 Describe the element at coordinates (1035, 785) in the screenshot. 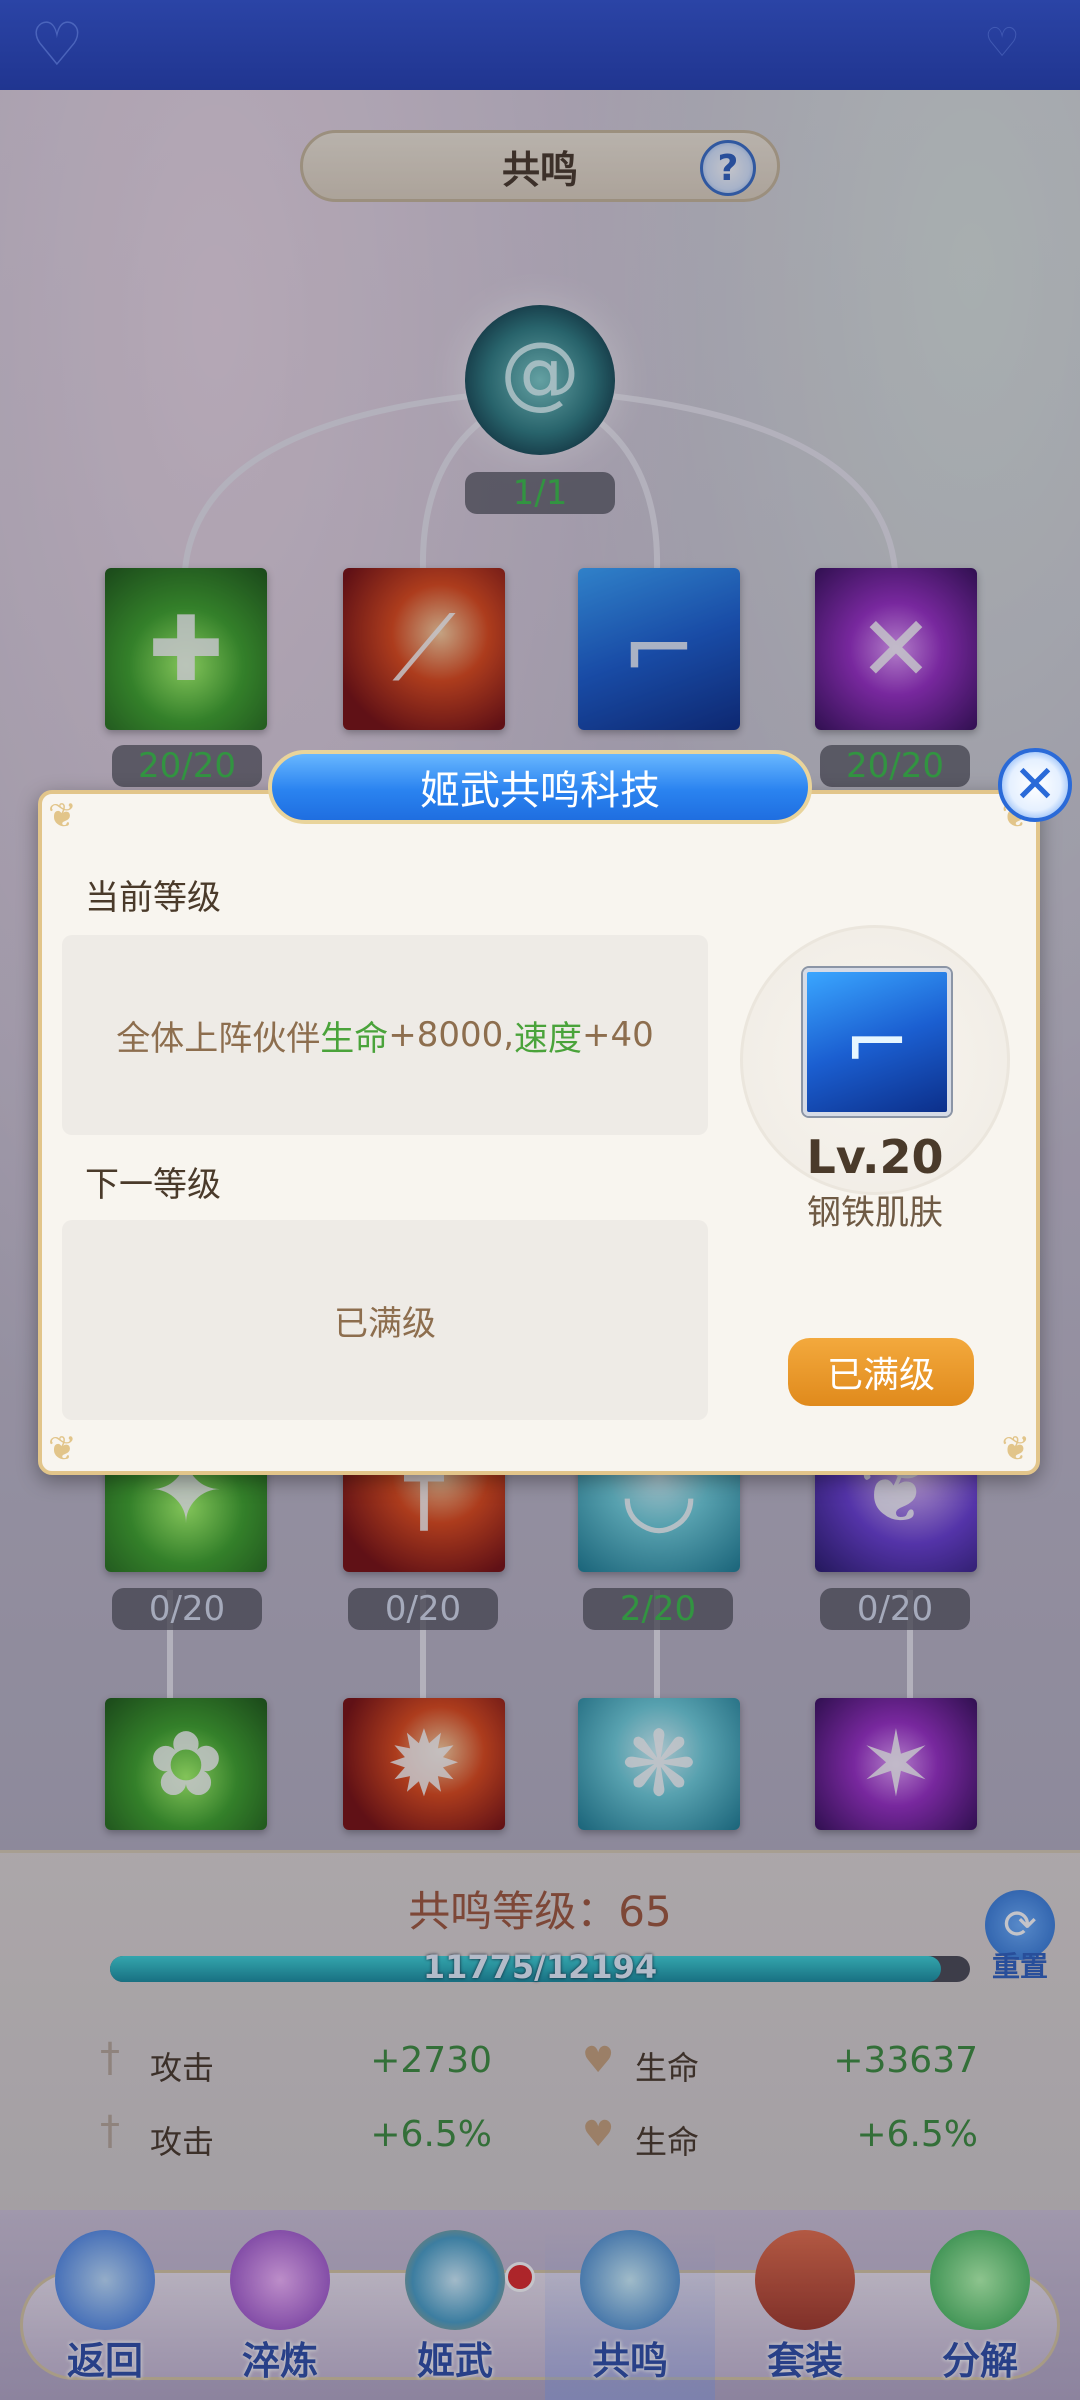

I see `close-icon: ✕` at that location.